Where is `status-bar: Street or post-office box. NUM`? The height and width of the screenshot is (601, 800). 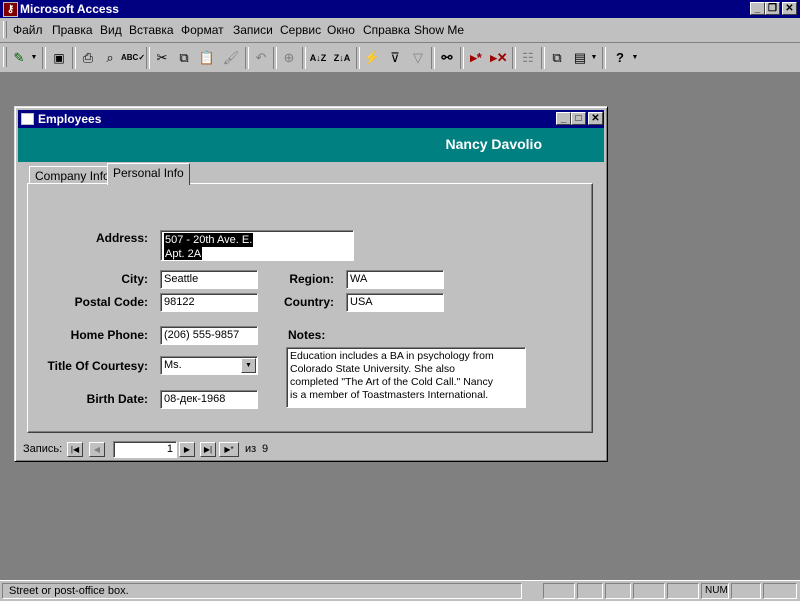 status-bar: Street or post-office box. NUM is located at coordinates (400, 590).